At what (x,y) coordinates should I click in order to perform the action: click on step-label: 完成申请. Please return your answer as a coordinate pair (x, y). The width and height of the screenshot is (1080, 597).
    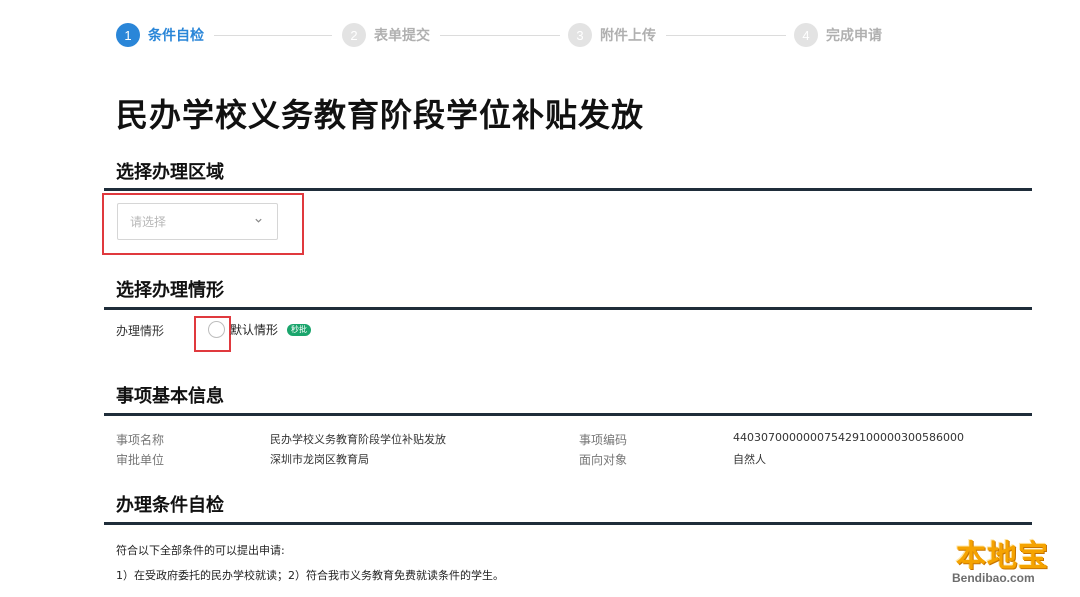
    Looking at the image, I should click on (854, 36).